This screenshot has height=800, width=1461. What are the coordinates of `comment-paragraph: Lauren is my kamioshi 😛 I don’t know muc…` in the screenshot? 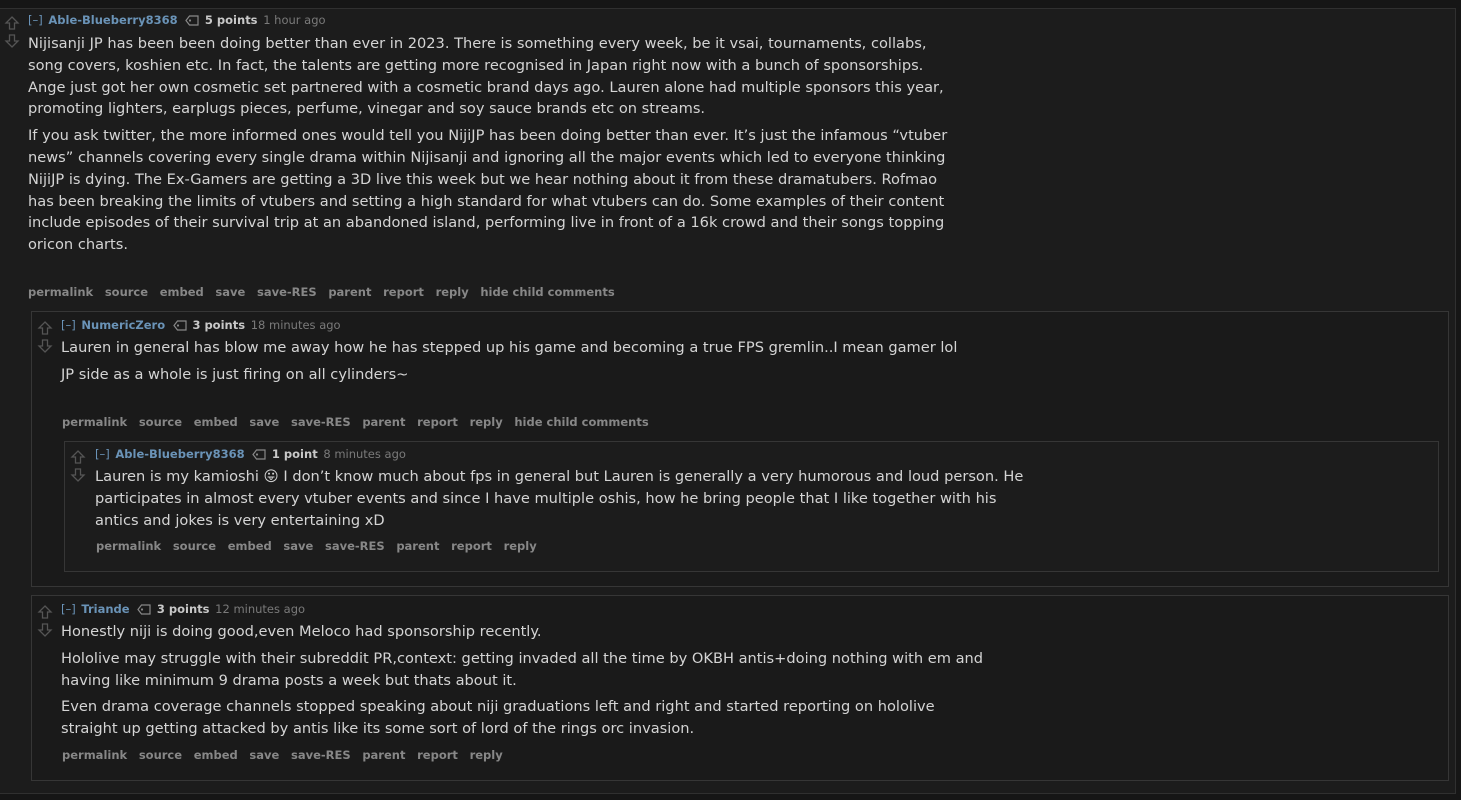 It's located at (559, 498).